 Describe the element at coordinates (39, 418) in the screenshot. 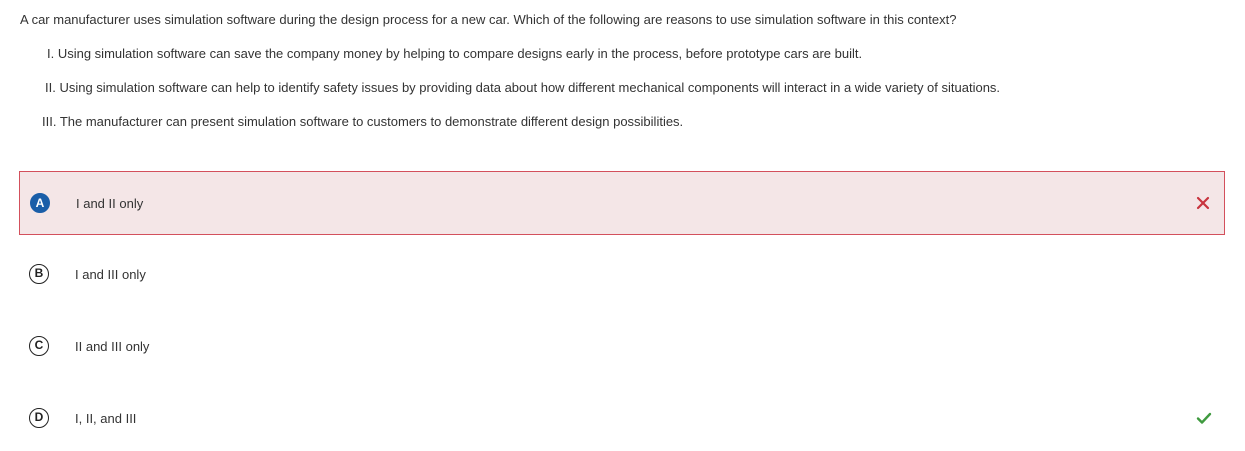

I see `choice-letter-badge: D` at that location.